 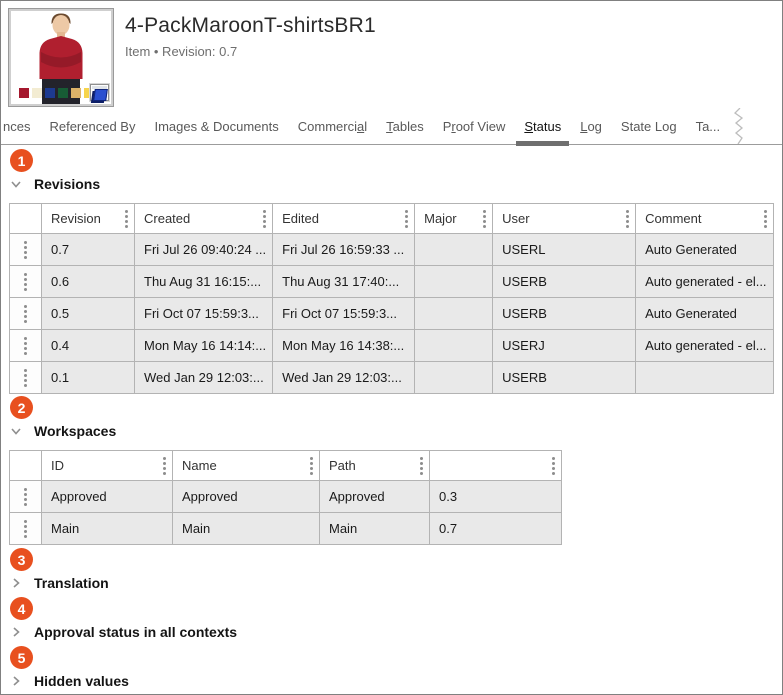 I want to click on section-header-hidden-values: Hidden values, so click(x=391, y=681).